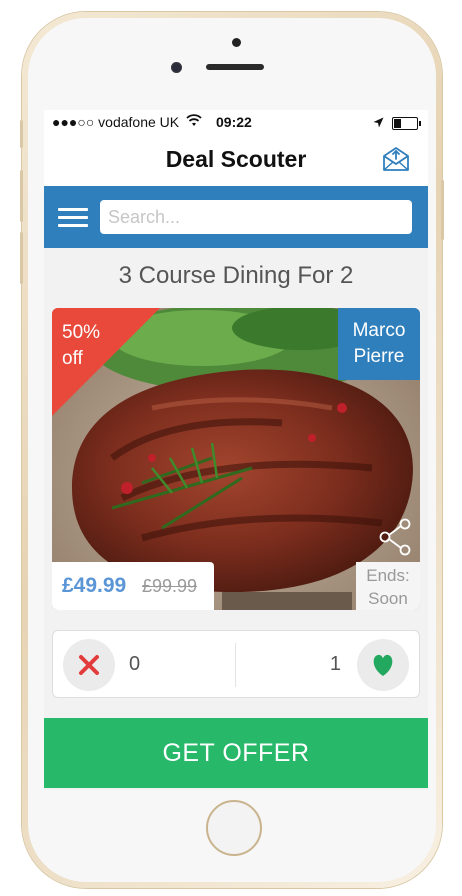 The width and height of the screenshot is (462, 896). What do you see at coordinates (406, 123) in the screenshot?
I see `battery-icon` at bounding box center [406, 123].